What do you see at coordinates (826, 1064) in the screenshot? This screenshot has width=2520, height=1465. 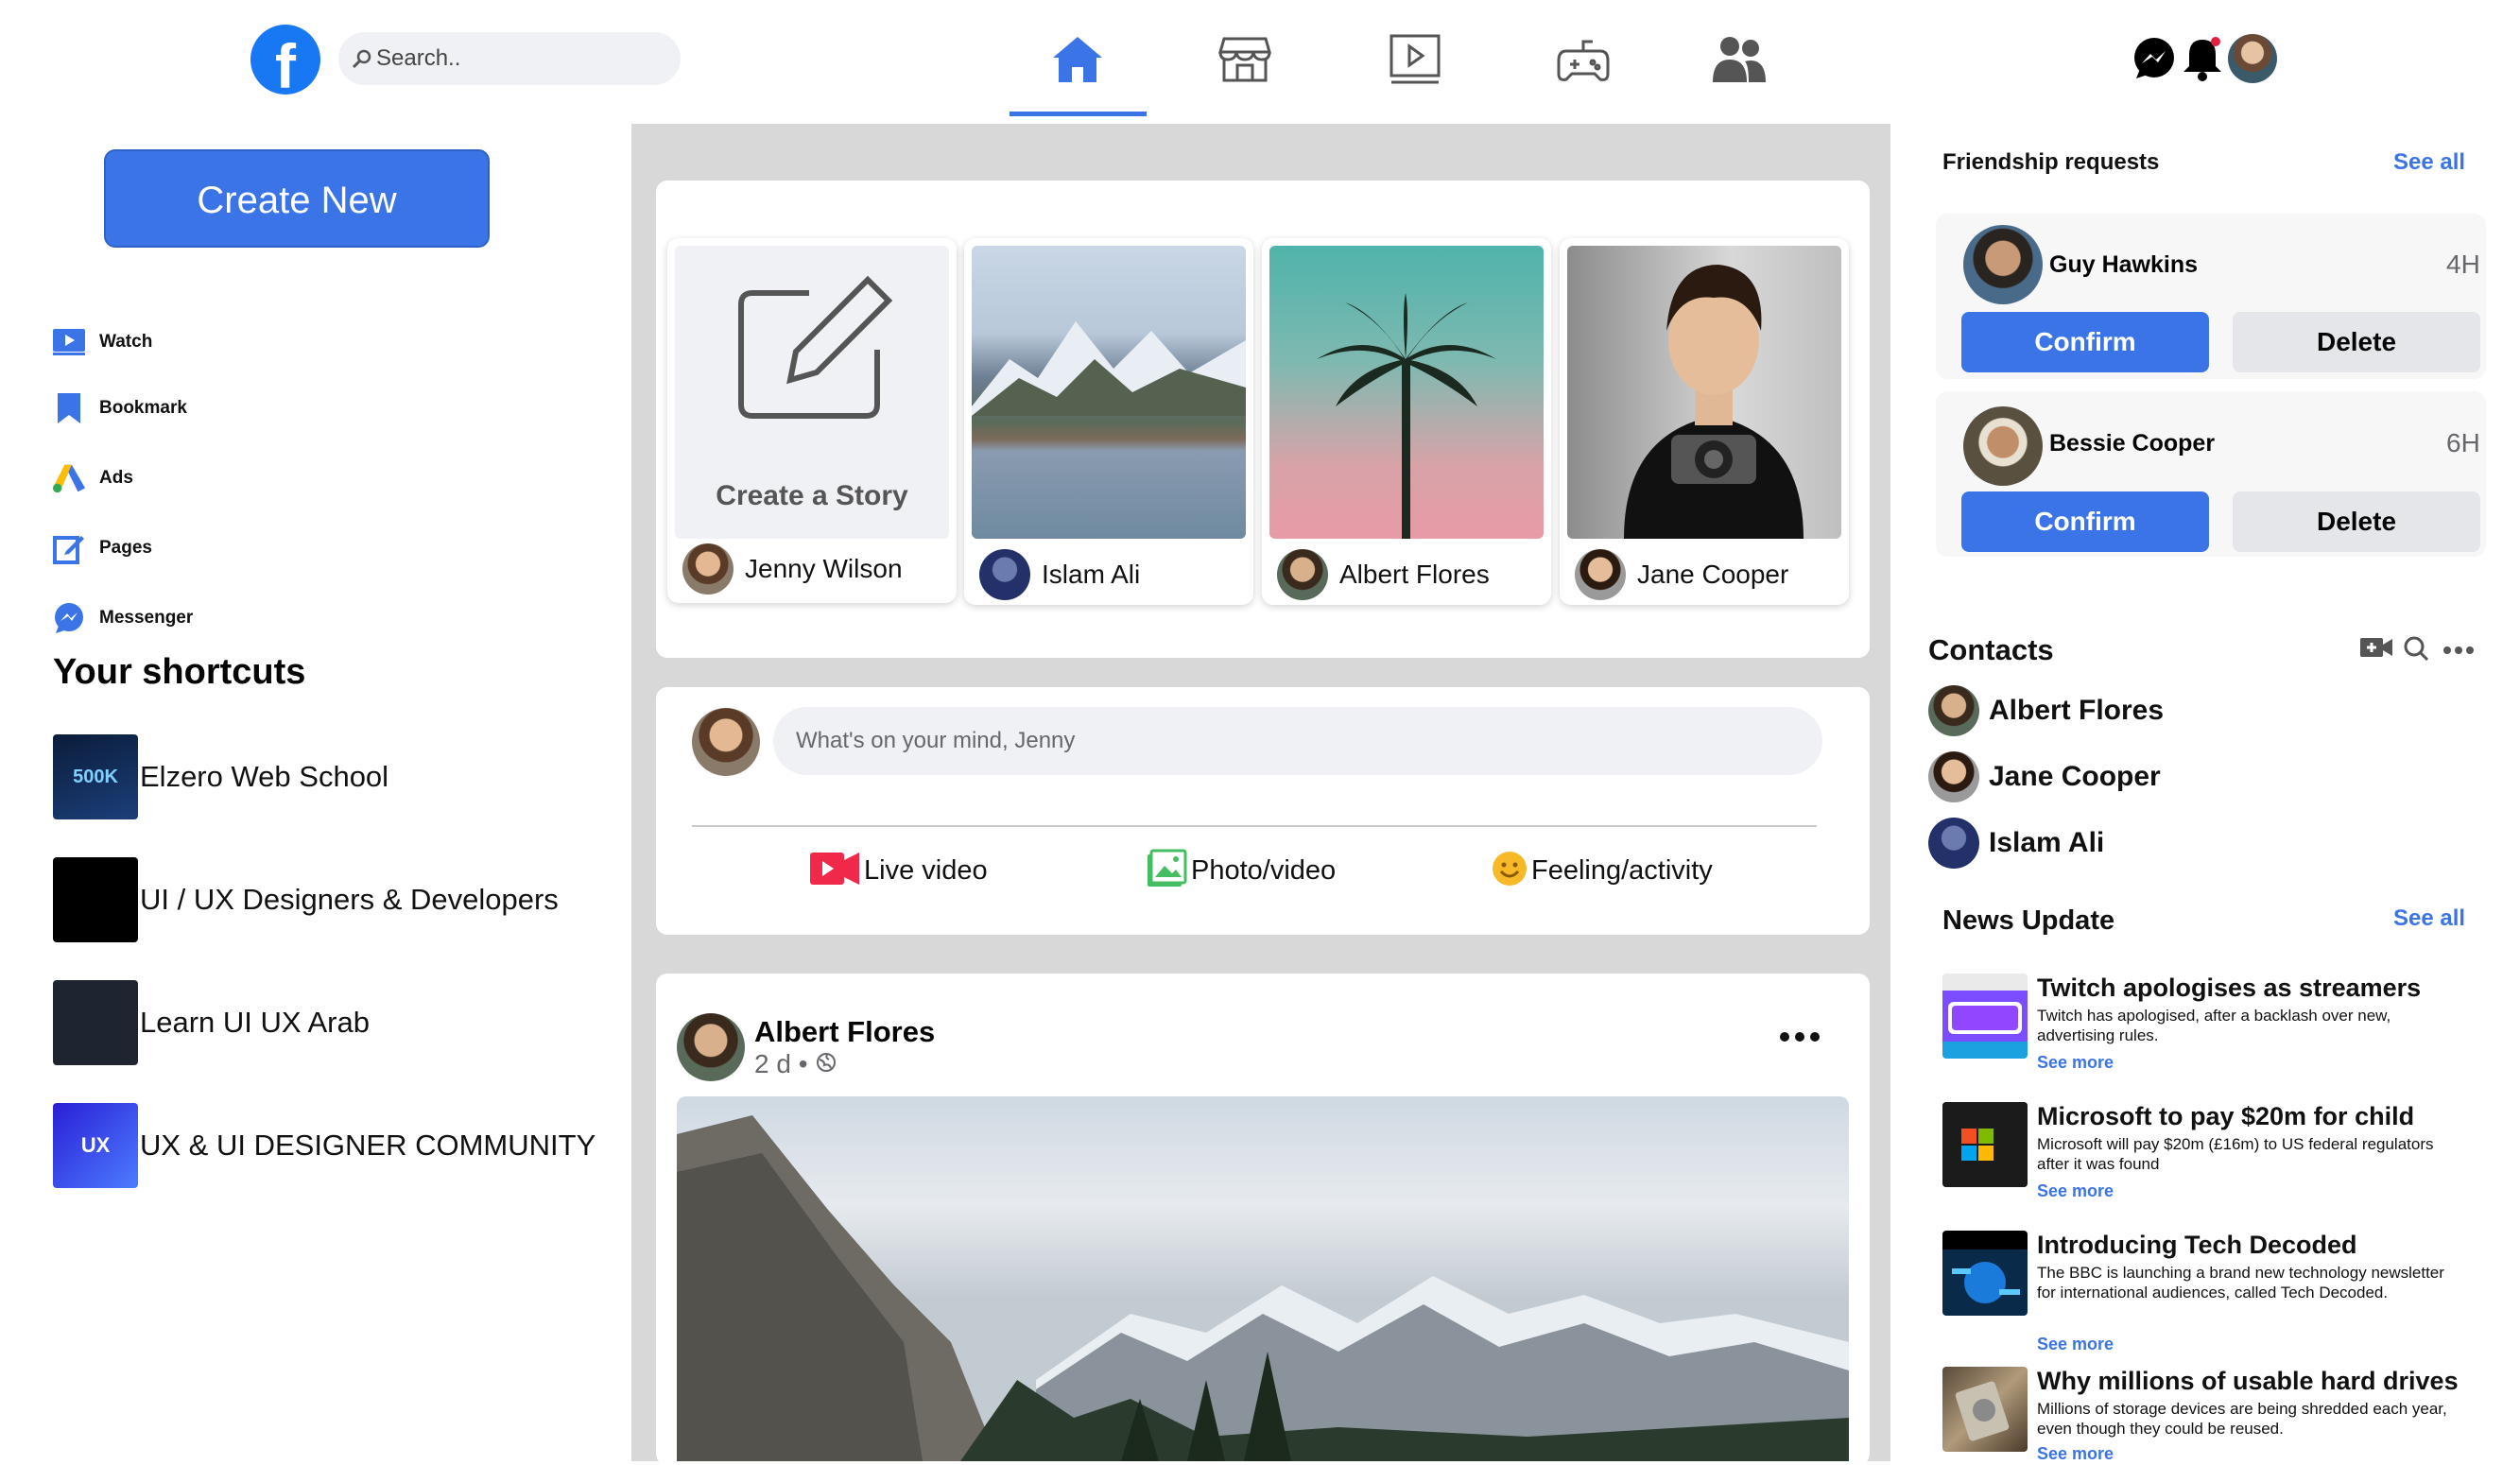 I see `globe-icon` at bounding box center [826, 1064].